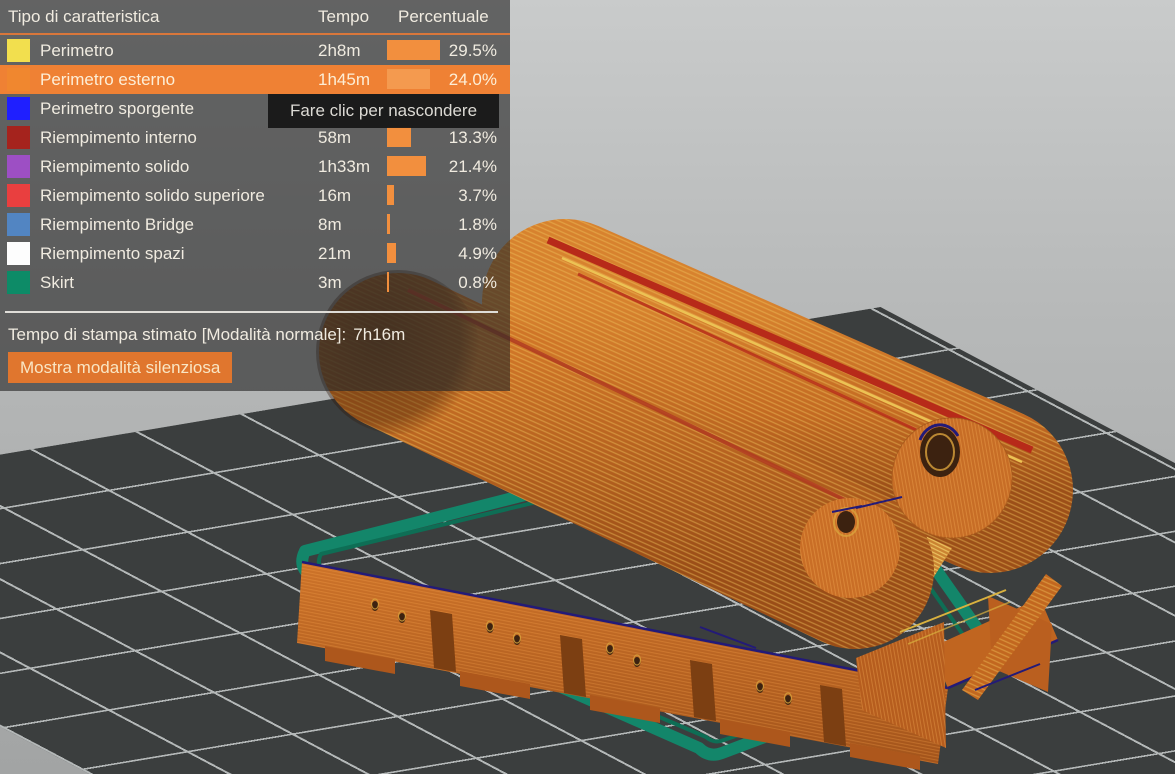 Image resolution: width=1175 pixels, height=774 pixels. I want to click on column-feature-type: Tipo di caratteristica, so click(84, 16).